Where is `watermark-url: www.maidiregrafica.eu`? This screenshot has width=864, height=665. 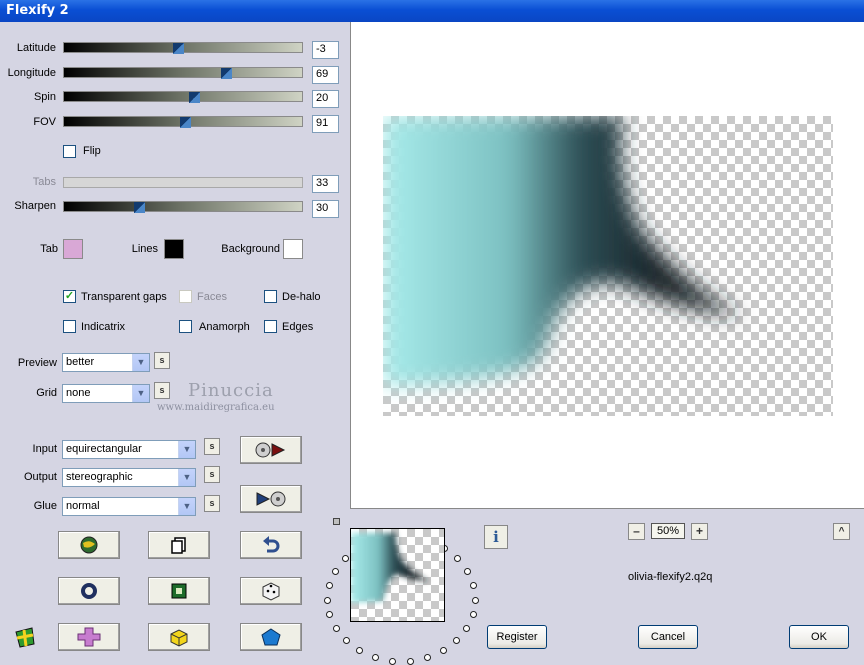 watermark-url: www.maidiregrafica.eu is located at coordinates (216, 407).